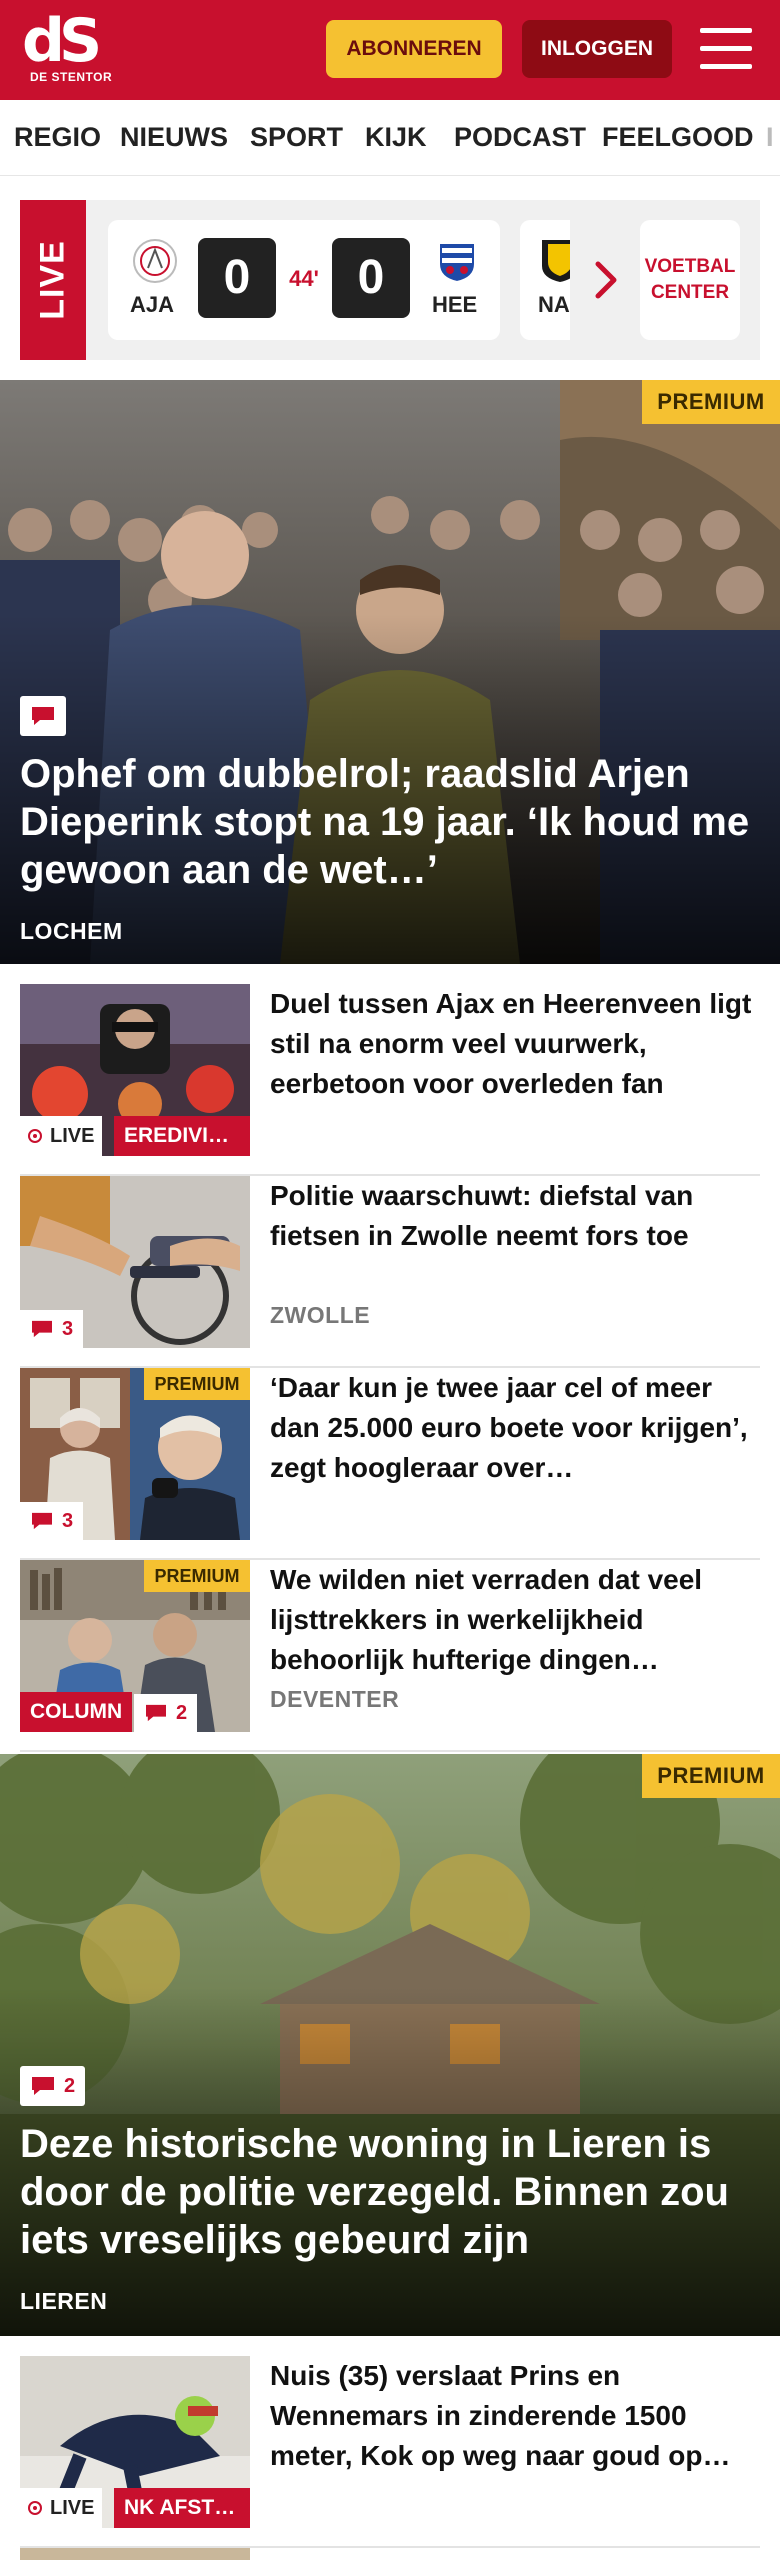 The image size is (780, 2560). I want to click on nav-item-regio: REGIO, so click(57, 137).